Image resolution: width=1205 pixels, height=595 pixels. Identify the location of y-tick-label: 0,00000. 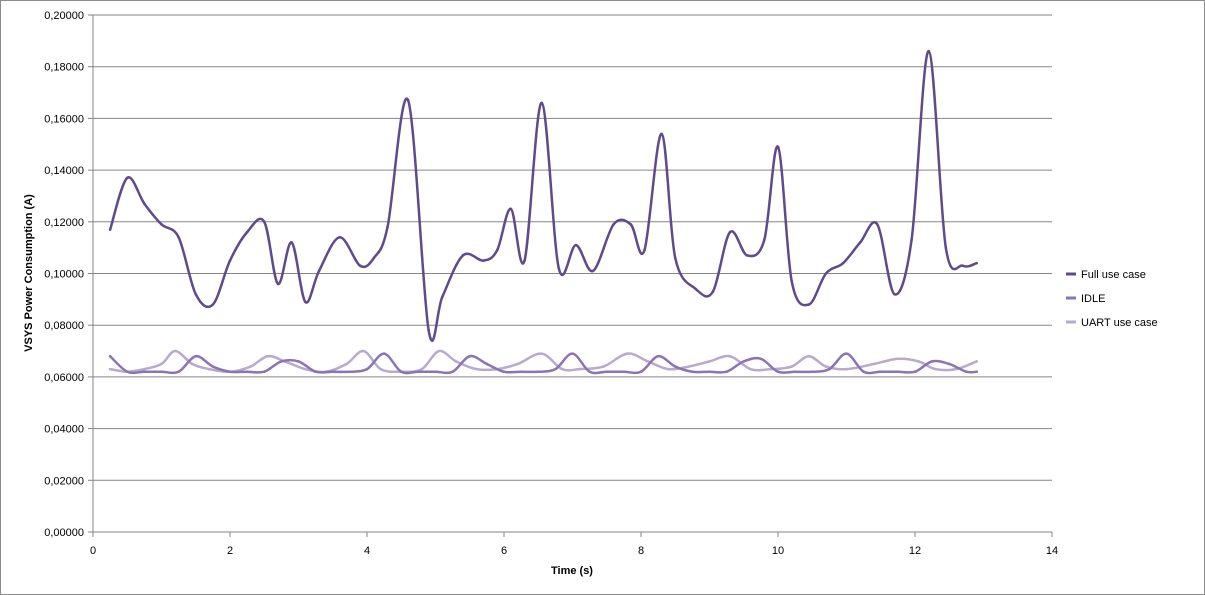
(64, 533).